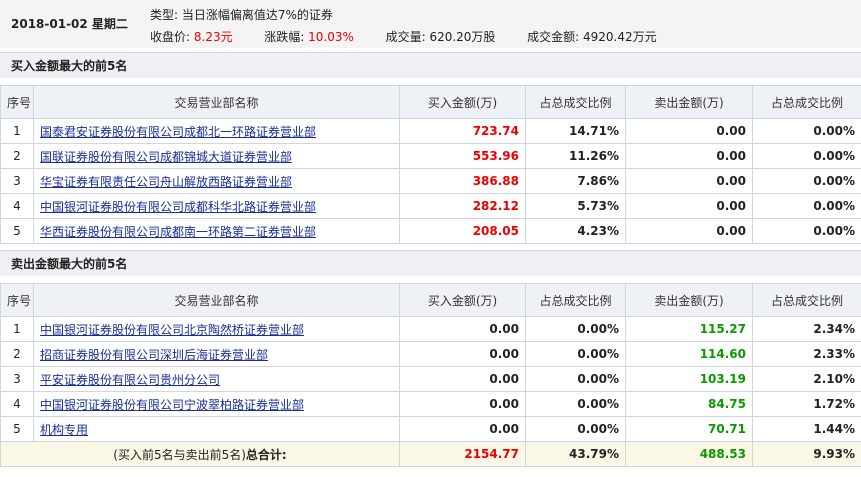 The width and height of the screenshot is (861, 477). Describe the element at coordinates (241, 14) in the screenshot. I see `type-line: 类型: 当日涨幅偏离值达7%的证券` at that location.